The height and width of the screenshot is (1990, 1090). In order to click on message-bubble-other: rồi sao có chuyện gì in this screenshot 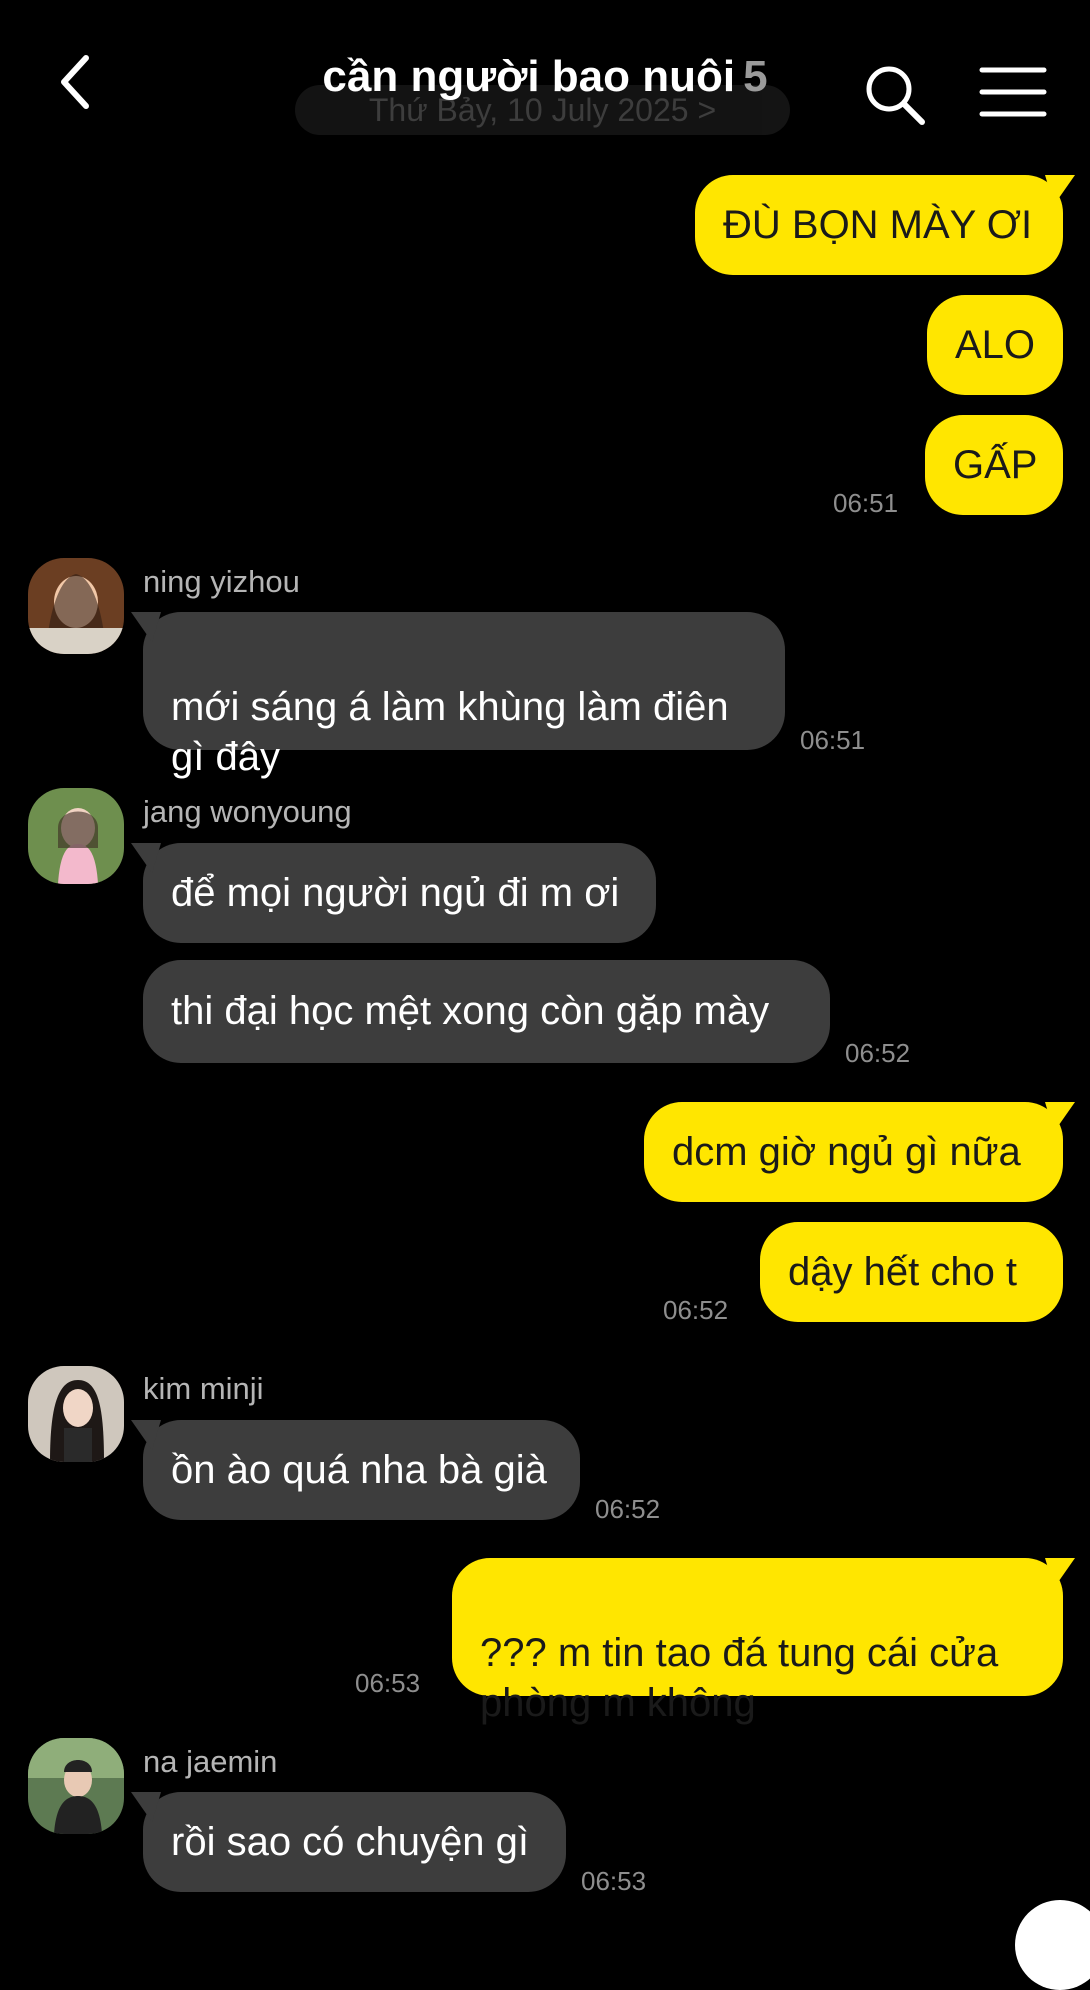, I will do `click(354, 1842)`.